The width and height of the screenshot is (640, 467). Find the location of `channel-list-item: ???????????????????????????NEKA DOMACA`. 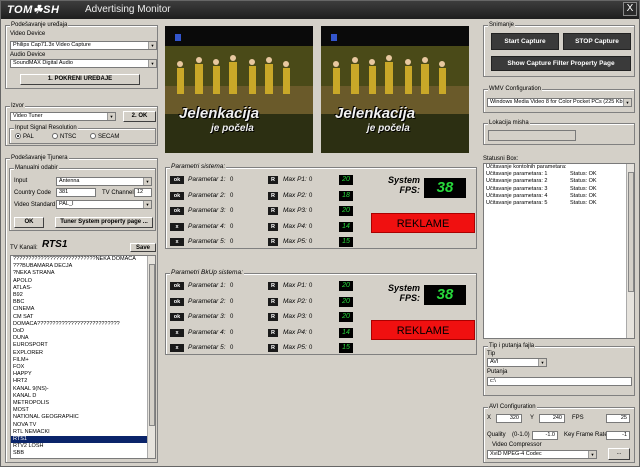

channel-list-item: ???????????????????????????NEKA DOMACA is located at coordinates (83, 259).